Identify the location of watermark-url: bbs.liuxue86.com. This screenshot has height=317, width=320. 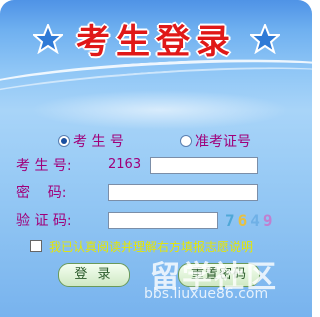
(206, 294).